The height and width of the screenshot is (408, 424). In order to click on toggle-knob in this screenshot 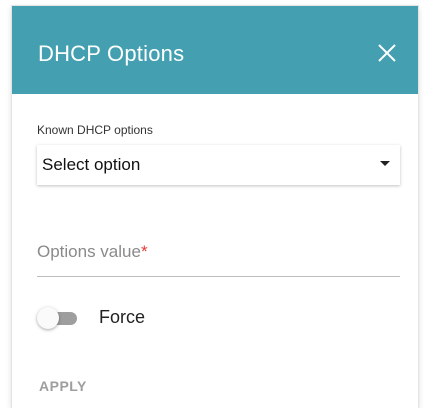, I will do `click(48, 318)`.